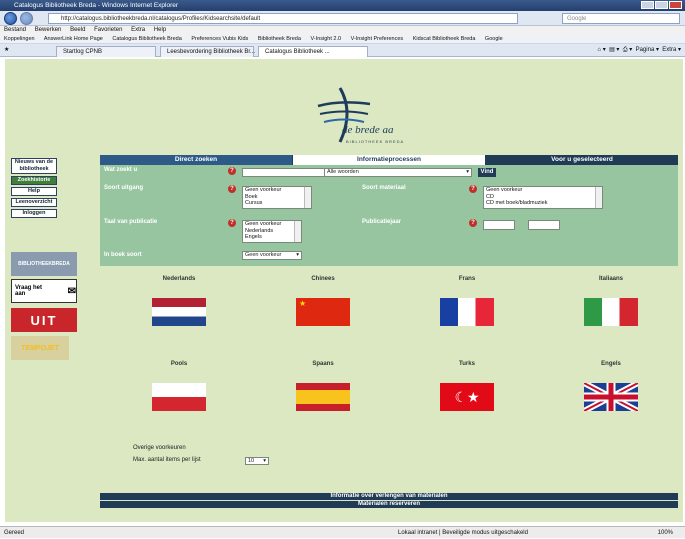  I want to click on boek-soort-select: Geen voorkeur ▾, so click(272, 255).